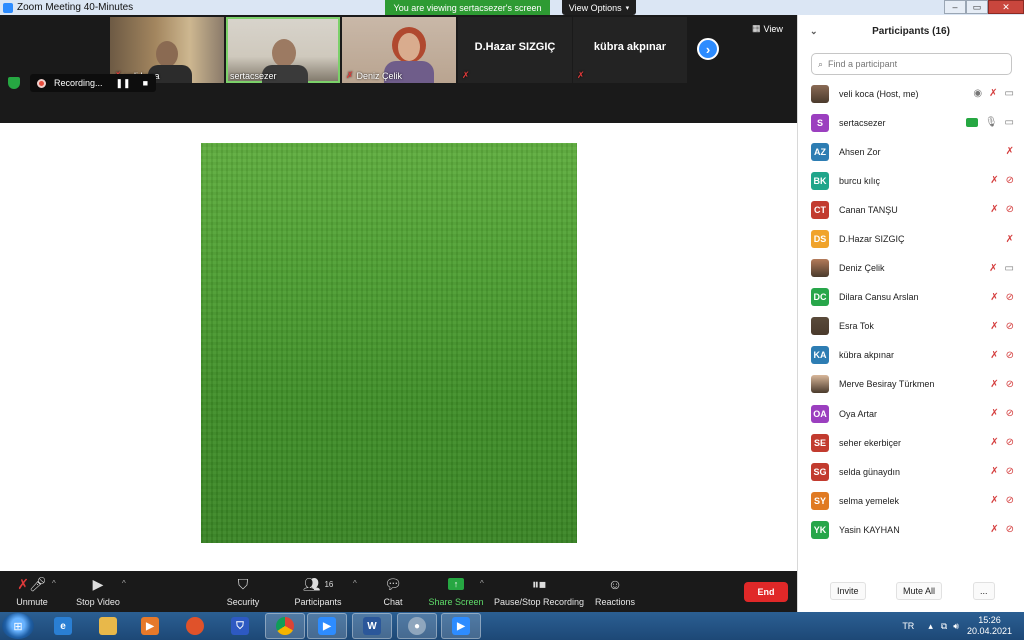 The height and width of the screenshot is (640, 1024). I want to click on reactions-button: ☺︎ Reactions, so click(615, 591).